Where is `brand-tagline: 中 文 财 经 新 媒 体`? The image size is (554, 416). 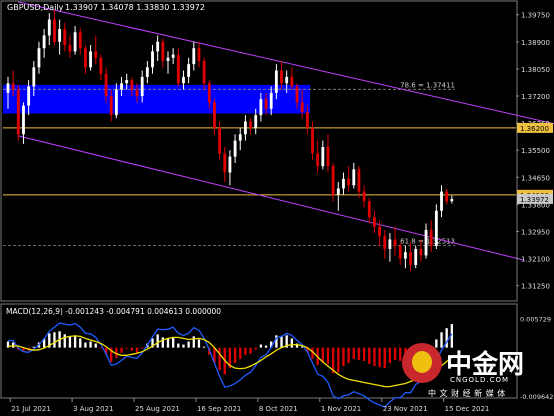 brand-tagline: 中 文 财 经 新 媒 体 is located at coordinates (467, 393).